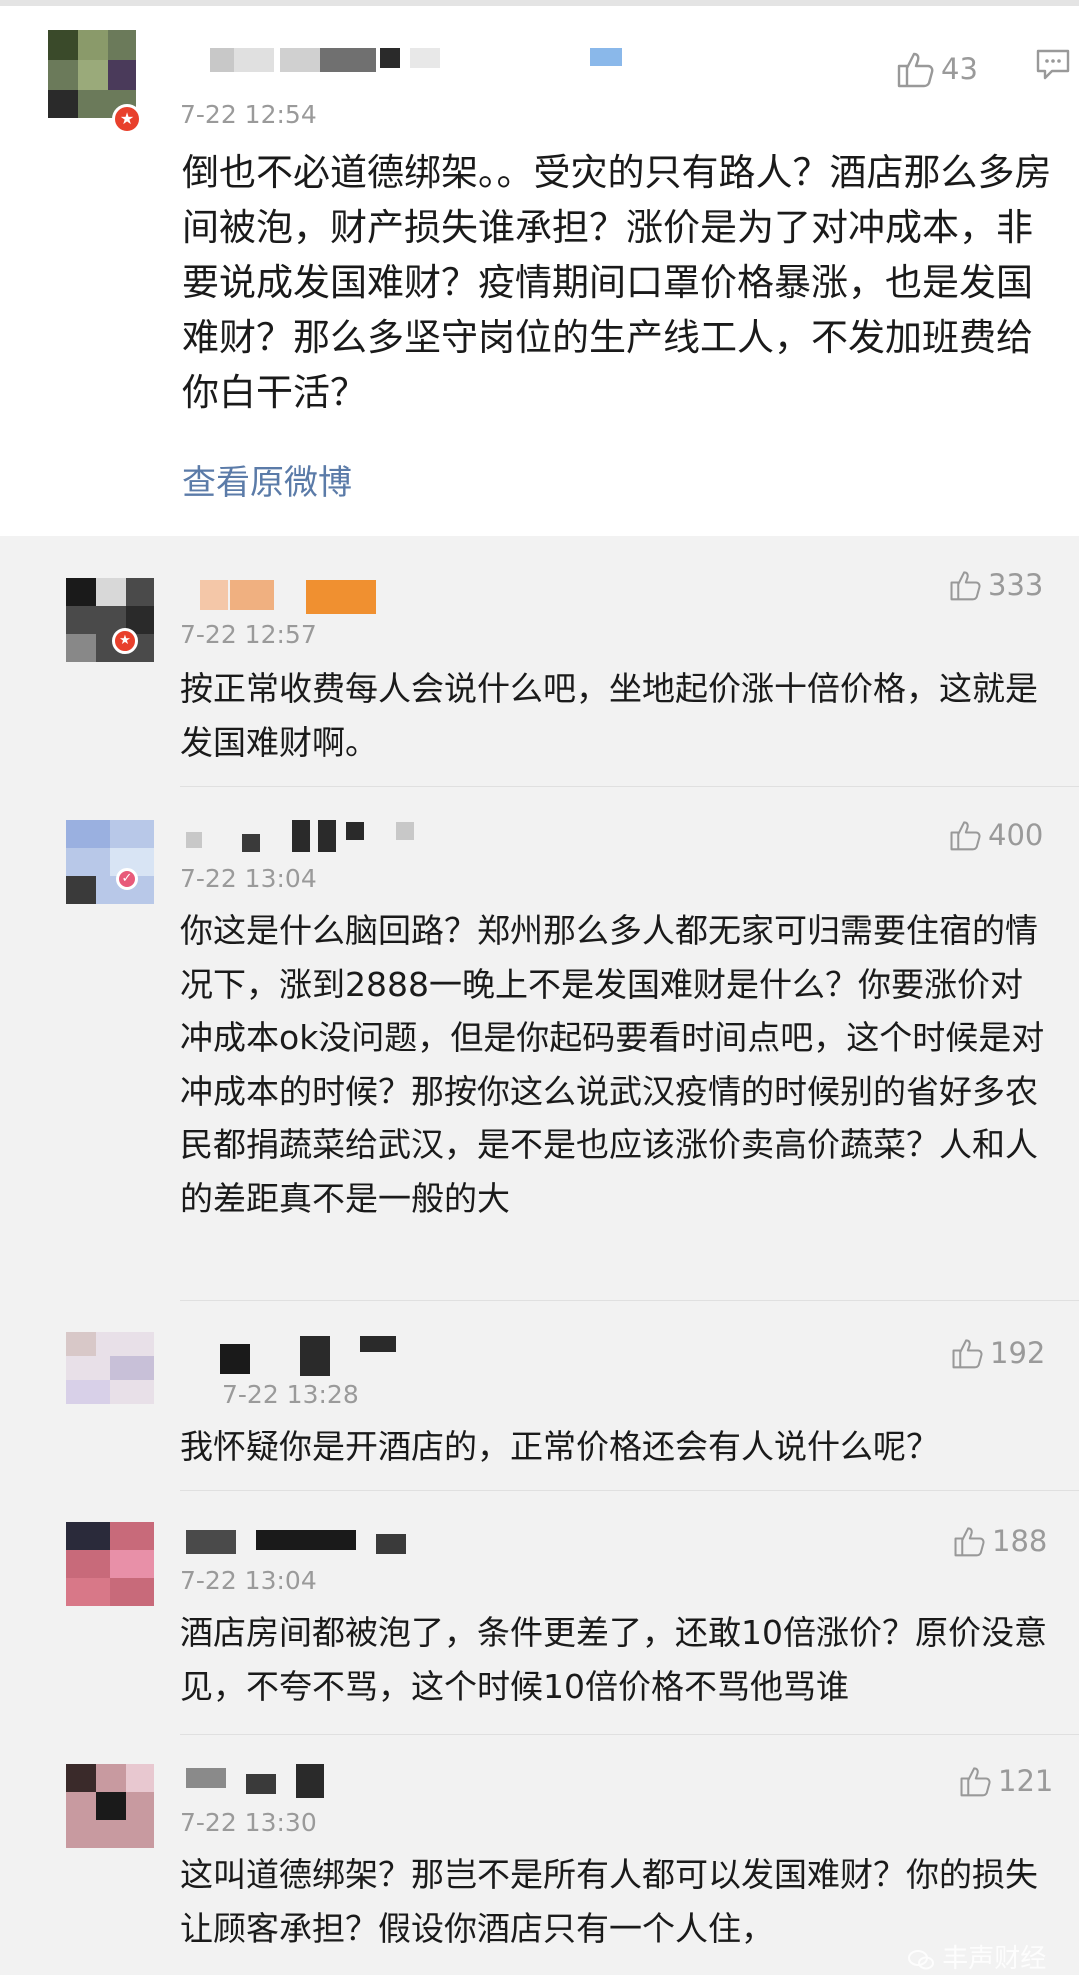 This screenshot has width=1079, height=1975. Describe the element at coordinates (936, 69) in the screenshot. I see `like-button: 43` at that location.